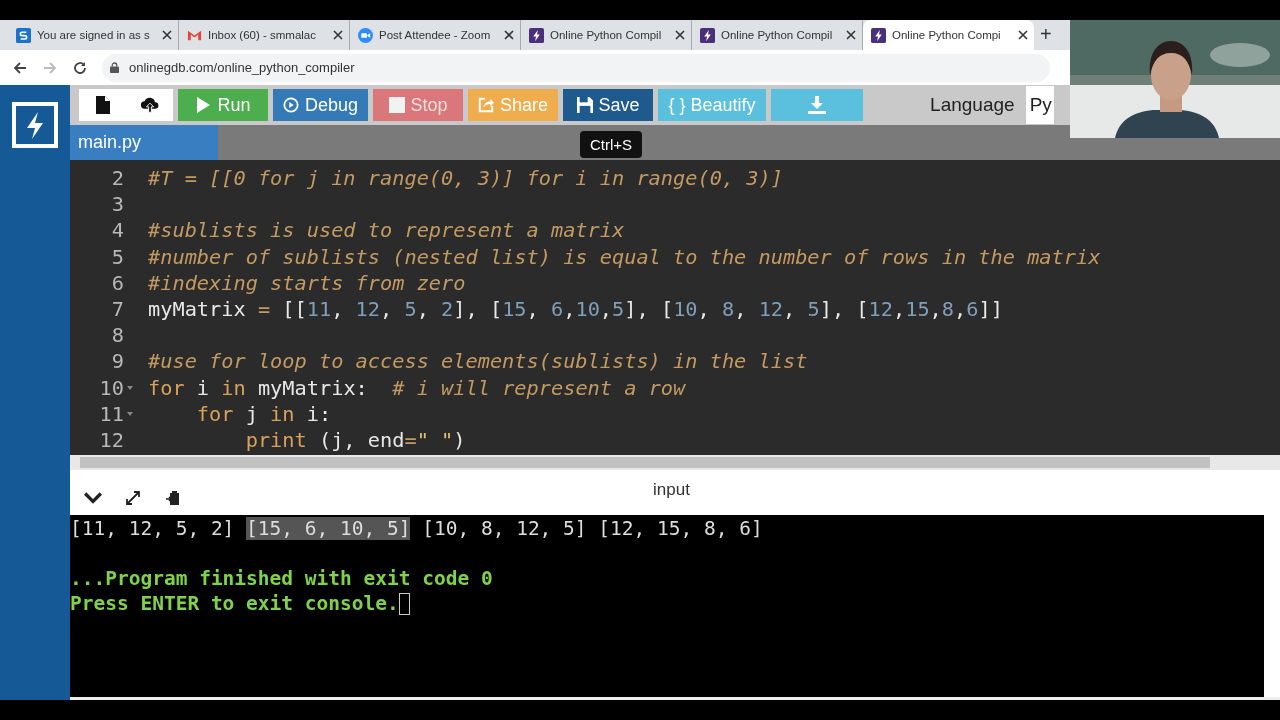 This screenshot has width=1280, height=720. I want to click on chevron-down-icon, so click(93, 497).